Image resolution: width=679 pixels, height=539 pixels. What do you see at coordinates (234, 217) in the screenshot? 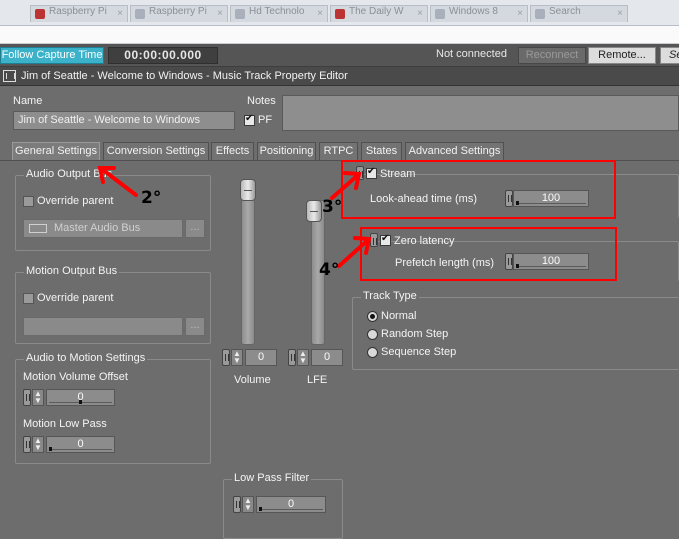
I see `annotation-arrows` at bounding box center [234, 217].